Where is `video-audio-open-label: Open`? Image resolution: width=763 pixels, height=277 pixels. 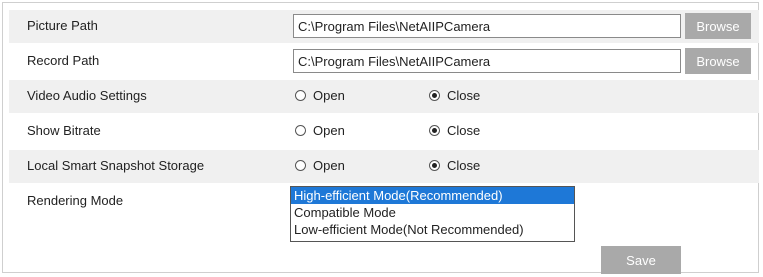 video-audio-open-label: Open is located at coordinates (329, 95).